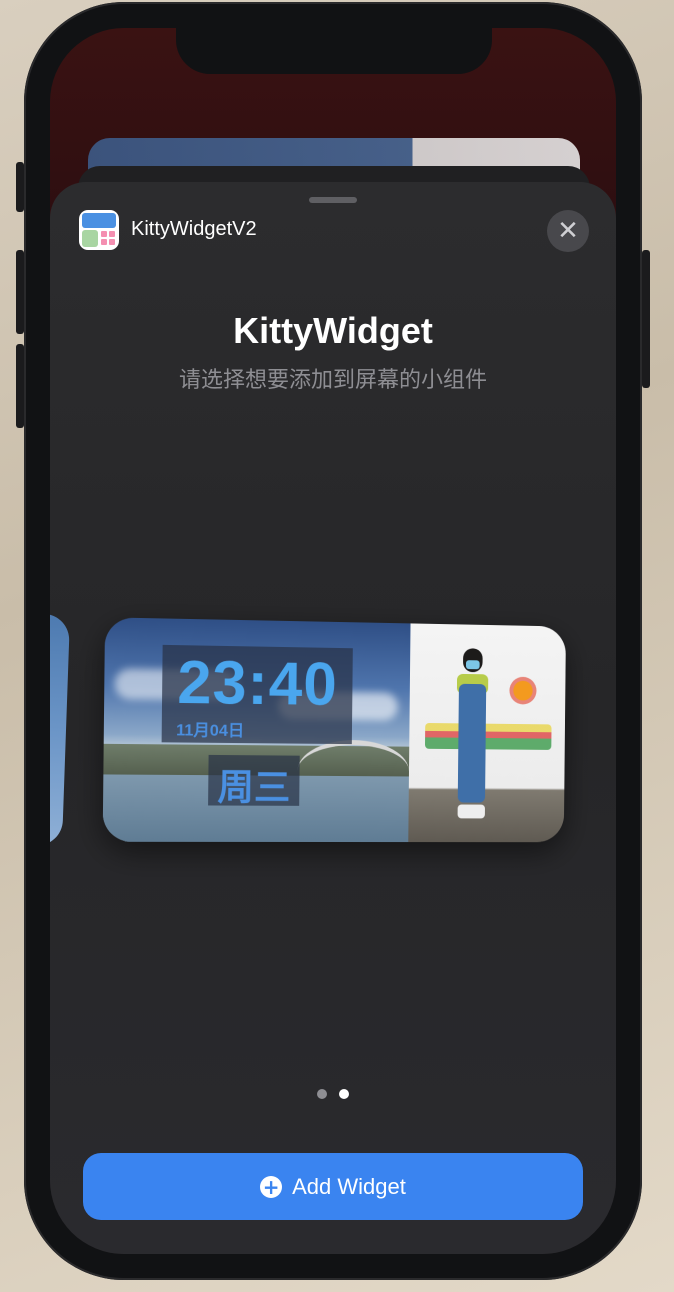  Describe the element at coordinates (646, 319) in the screenshot. I see `side-button-right` at that location.